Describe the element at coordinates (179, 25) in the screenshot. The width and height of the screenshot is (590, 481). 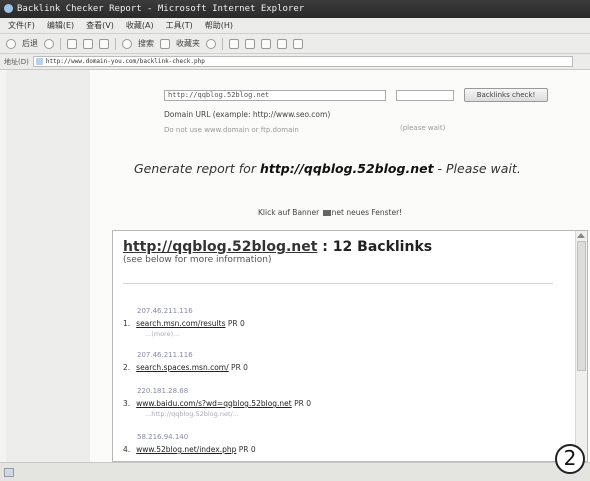
I see `menu-tools: 工具(T)` at that location.